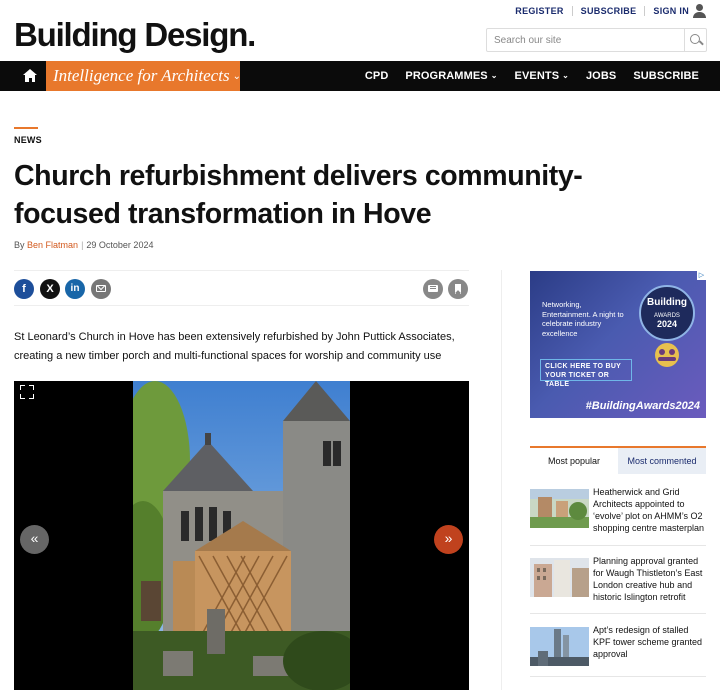  I want to click on gallery-next-button: », so click(448, 539).